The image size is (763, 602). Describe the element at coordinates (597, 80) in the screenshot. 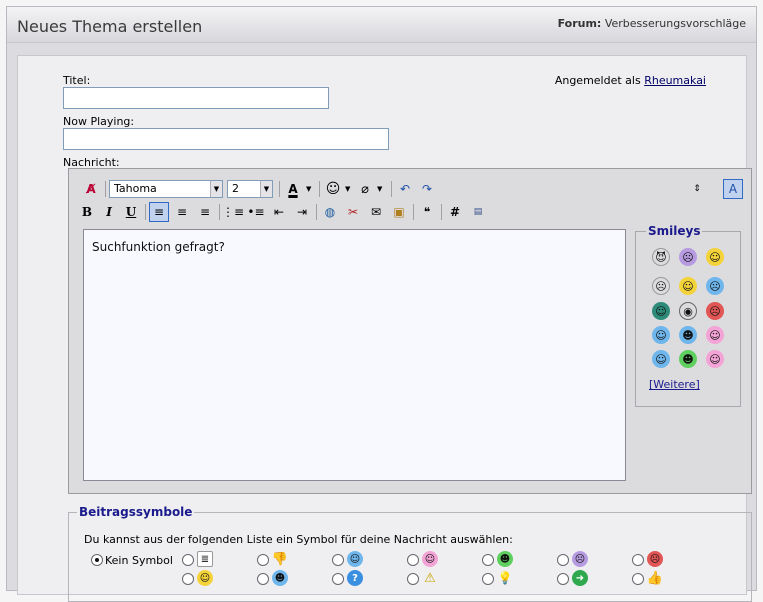

I see `logged-in-prefix: Angemeldet als` at that location.